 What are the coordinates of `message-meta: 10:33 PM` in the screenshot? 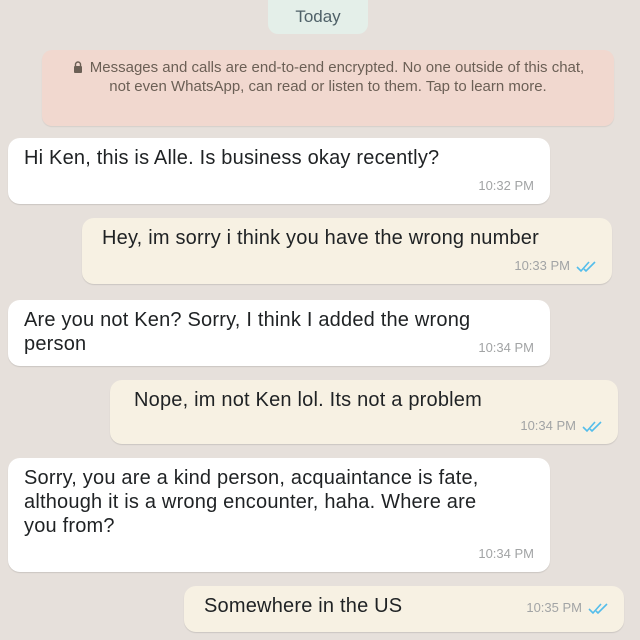 It's located at (556, 266).